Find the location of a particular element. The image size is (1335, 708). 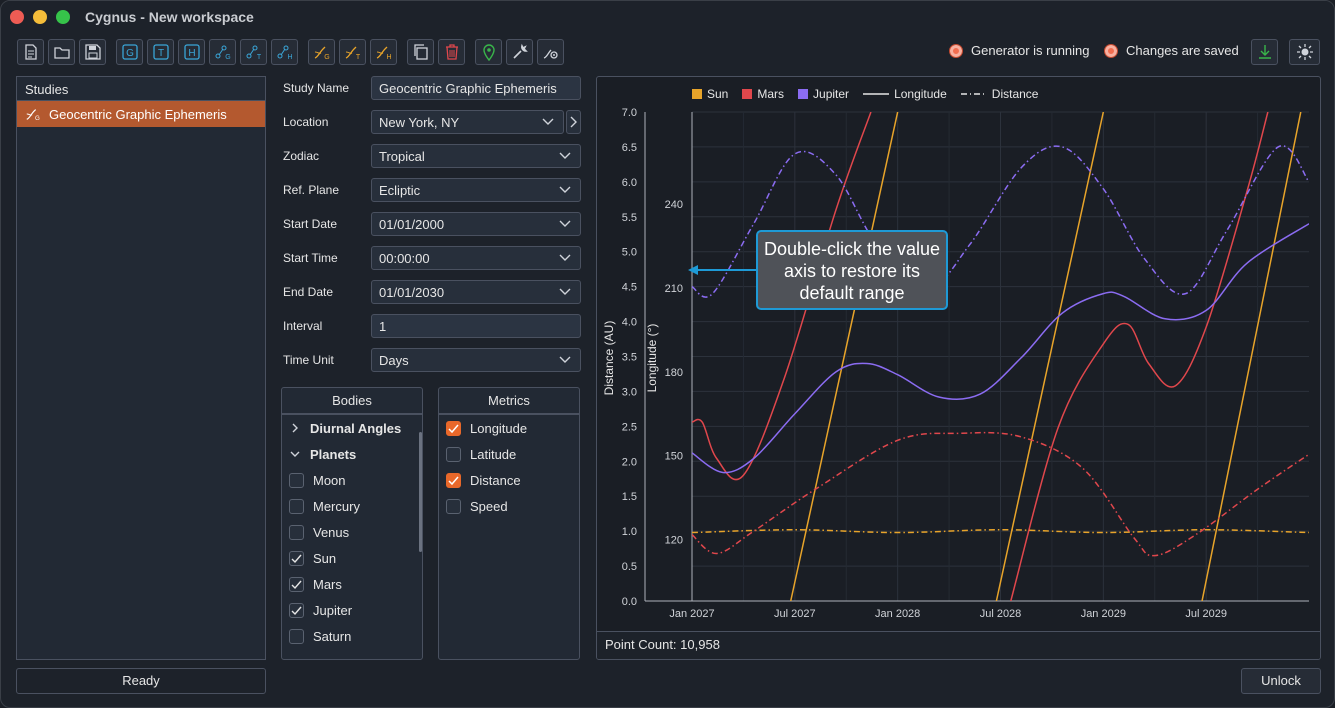

metric-item-speed: Speed is located at coordinates (509, 506).